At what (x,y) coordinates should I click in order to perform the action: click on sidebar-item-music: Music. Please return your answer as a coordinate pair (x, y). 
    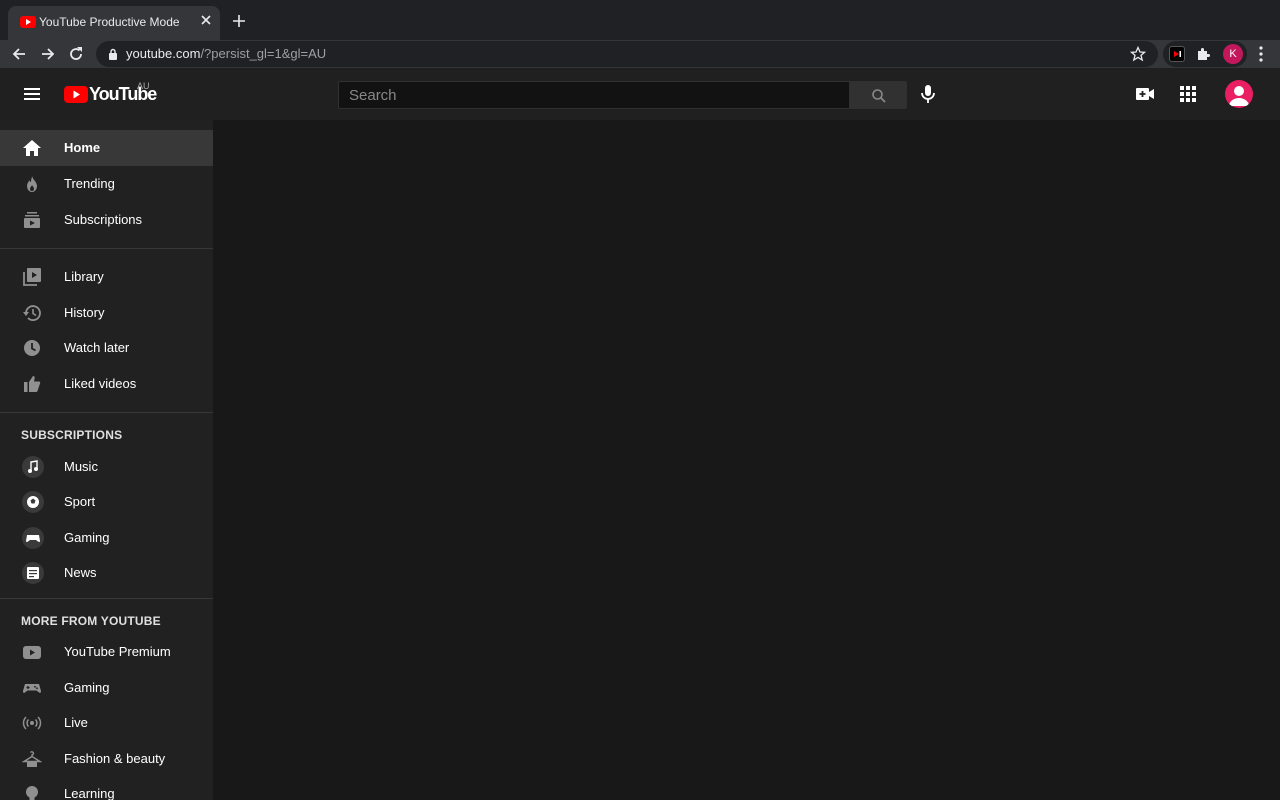
    Looking at the image, I should click on (106, 467).